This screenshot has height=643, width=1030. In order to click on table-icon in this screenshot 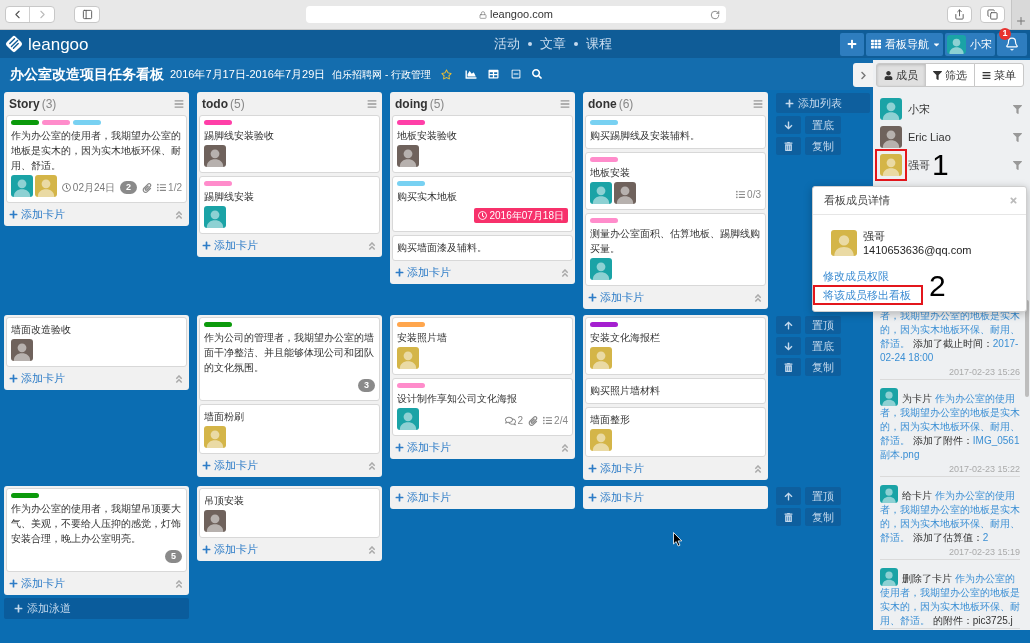, I will do `click(494, 74)`.